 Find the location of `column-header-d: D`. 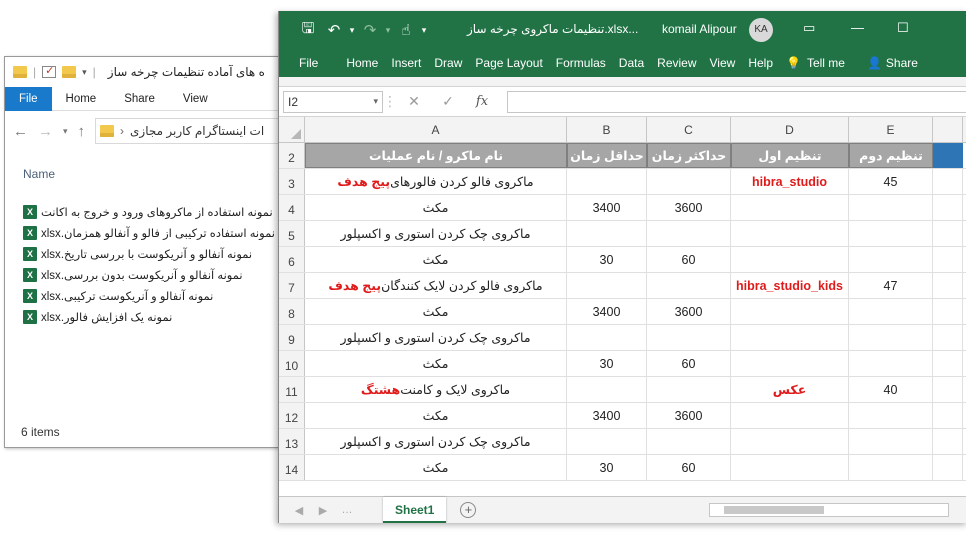

column-header-d: D is located at coordinates (790, 129).